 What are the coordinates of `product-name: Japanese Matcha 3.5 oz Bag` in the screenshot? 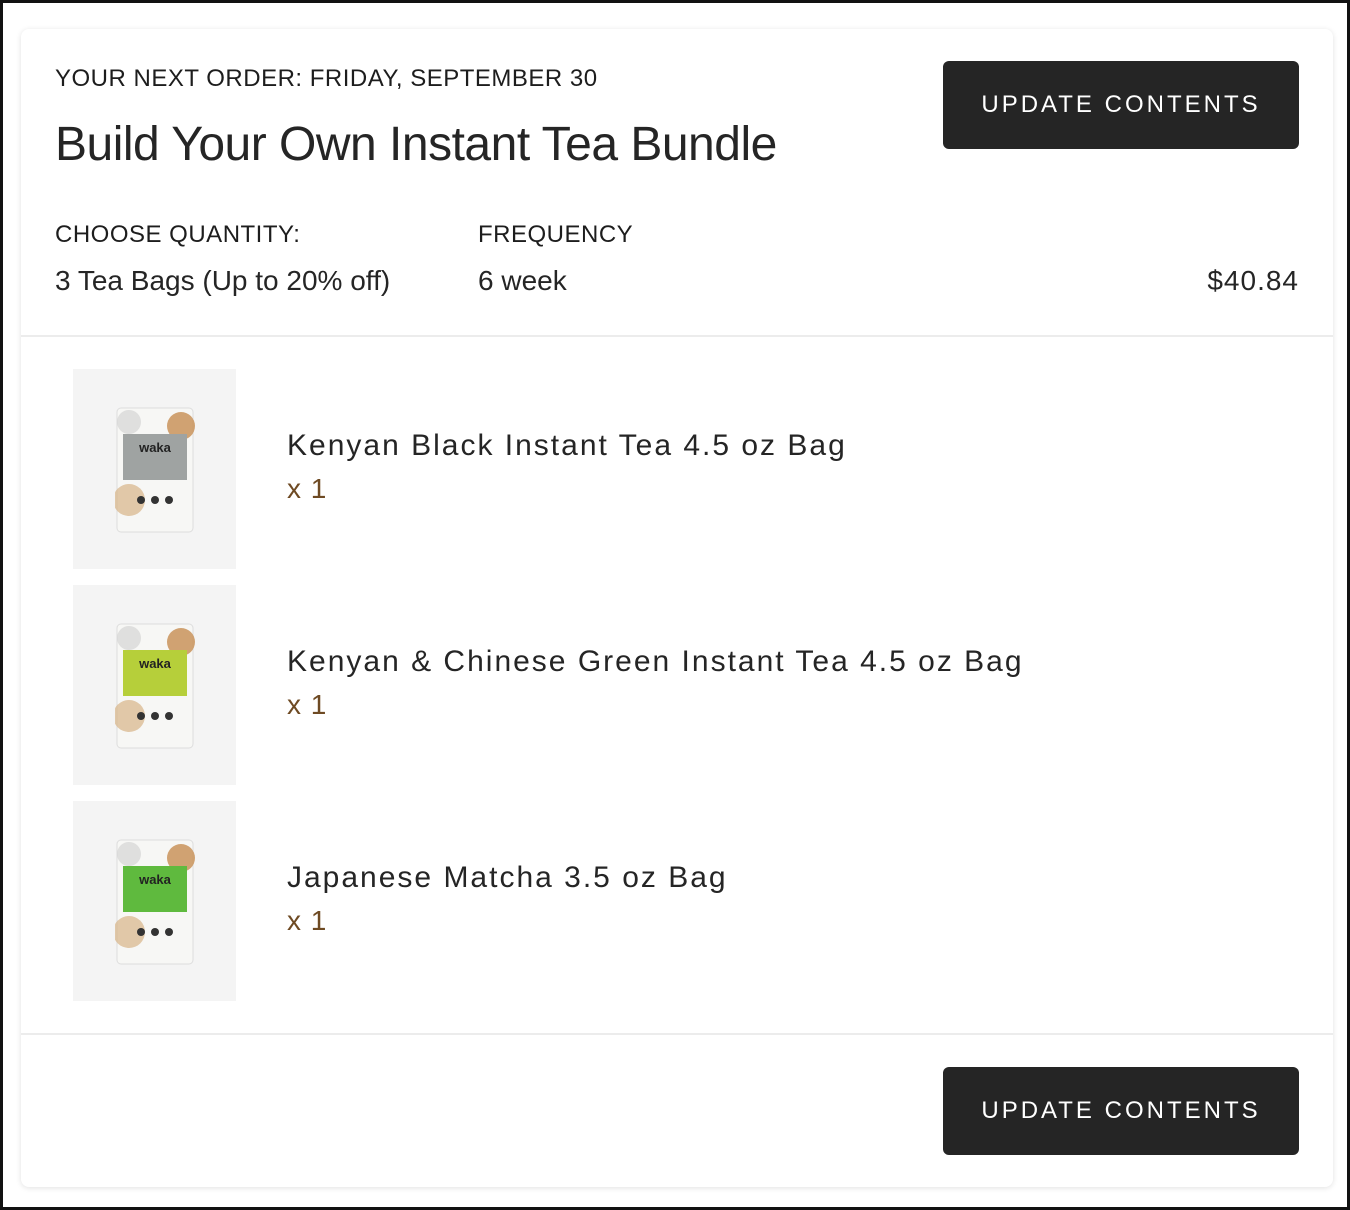 It's located at (507, 877).